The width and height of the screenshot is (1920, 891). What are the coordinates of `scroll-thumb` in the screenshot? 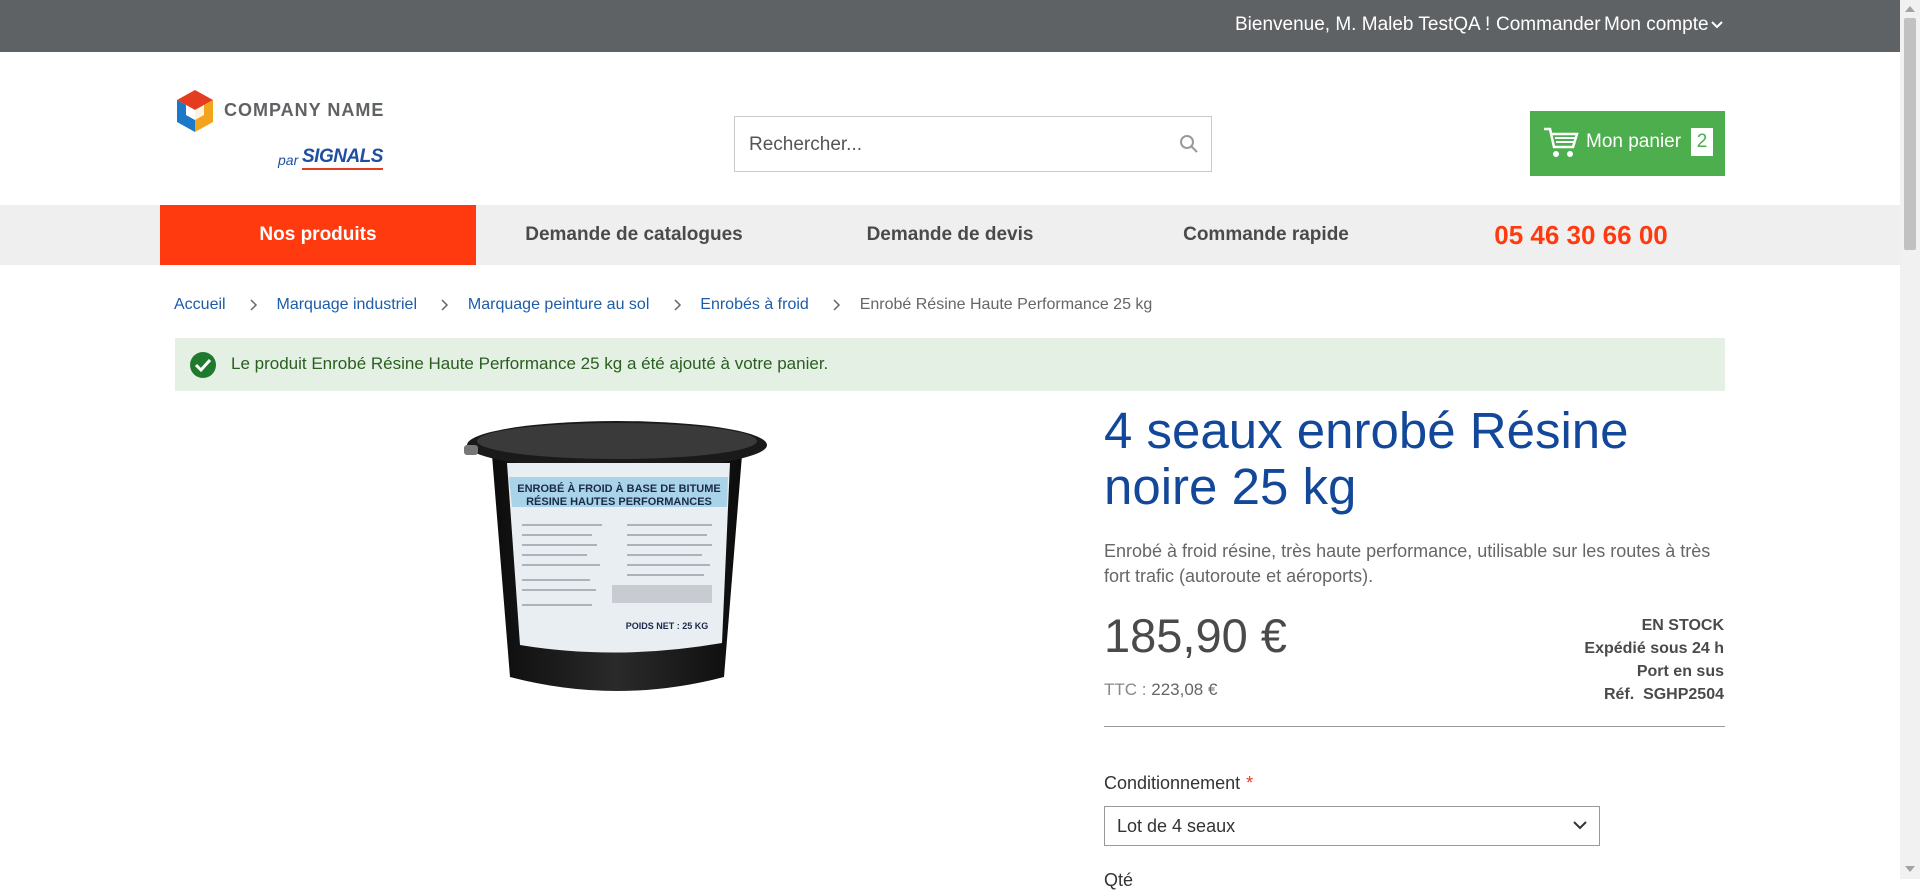 It's located at (1910, 134).